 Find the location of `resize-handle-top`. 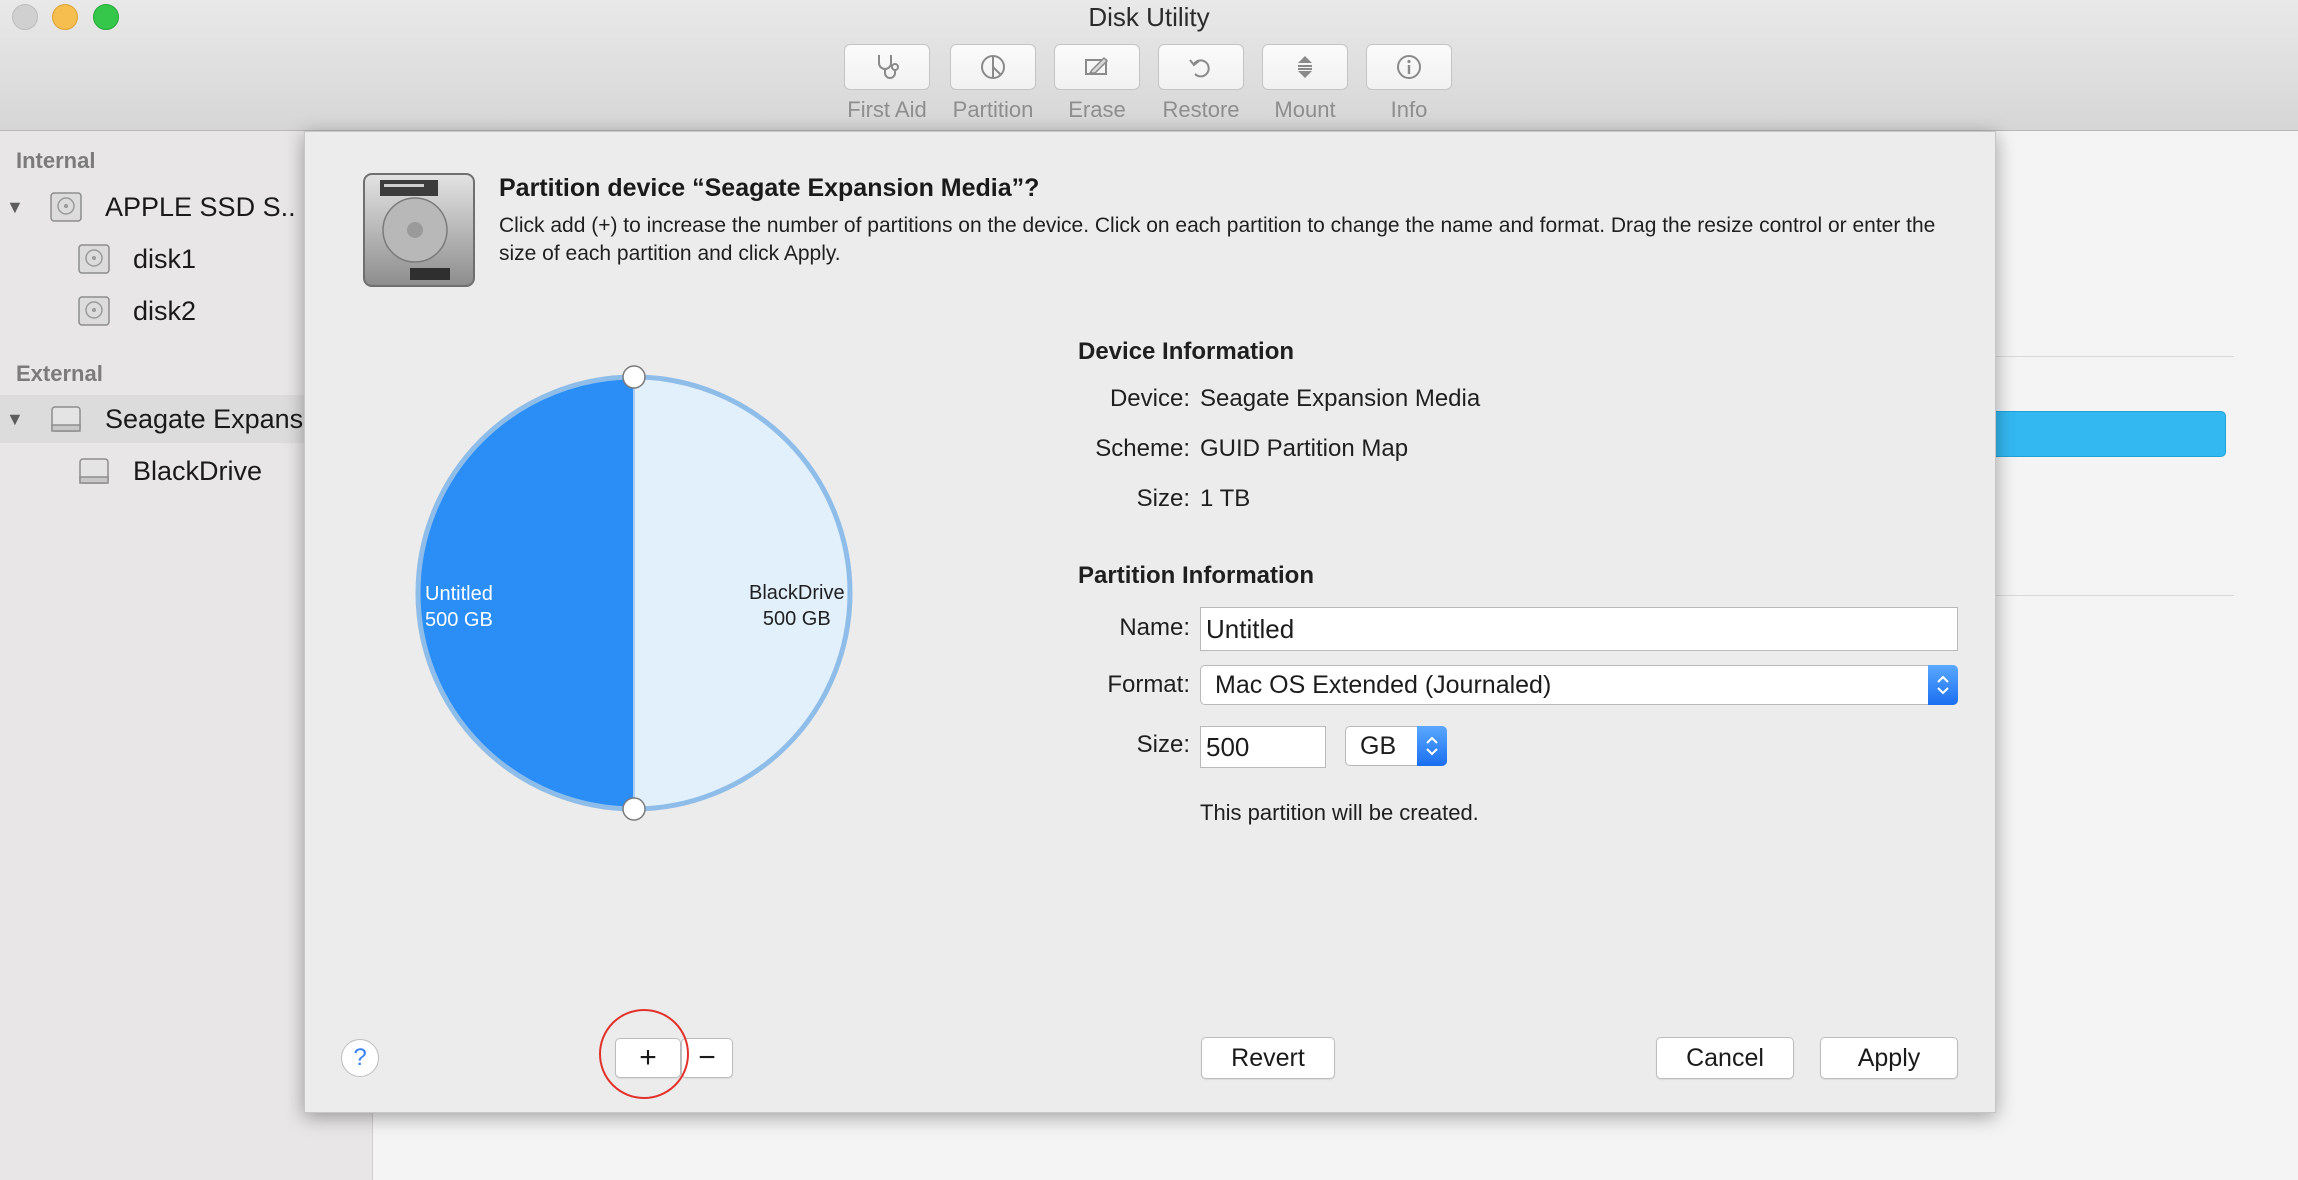

resize-handle-top is located at coordinates (634, 377).